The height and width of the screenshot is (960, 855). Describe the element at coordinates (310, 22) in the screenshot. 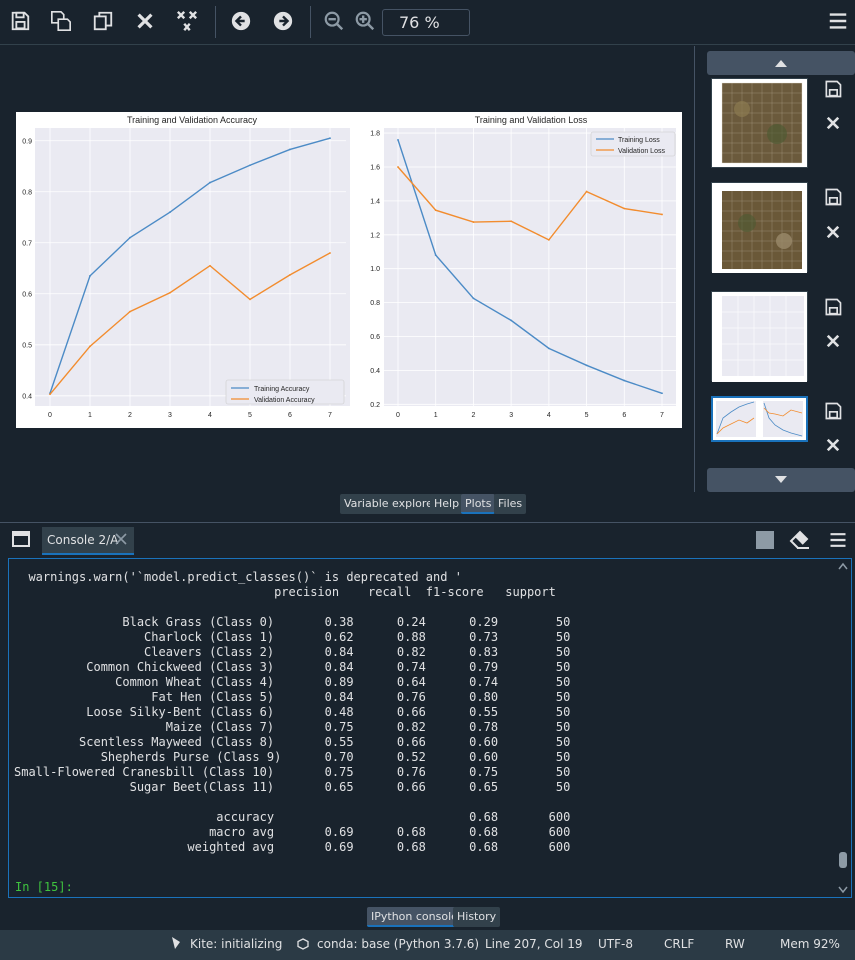

I see `toolbar-separator` at that location.